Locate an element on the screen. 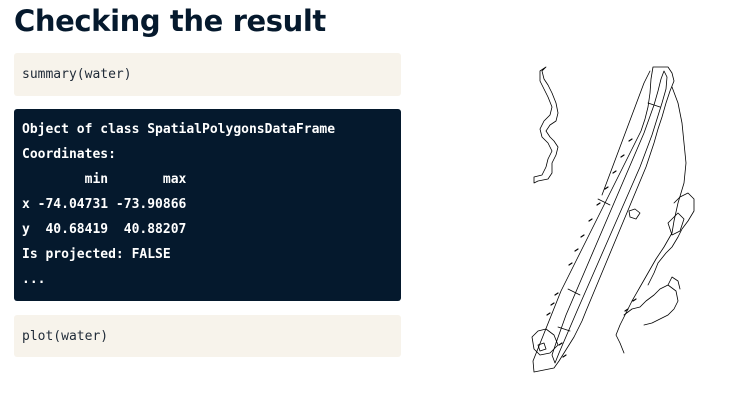 Image resolution: width=749 pixels, height=411 pixels. southern-bay is located at coordinates (545, 342).